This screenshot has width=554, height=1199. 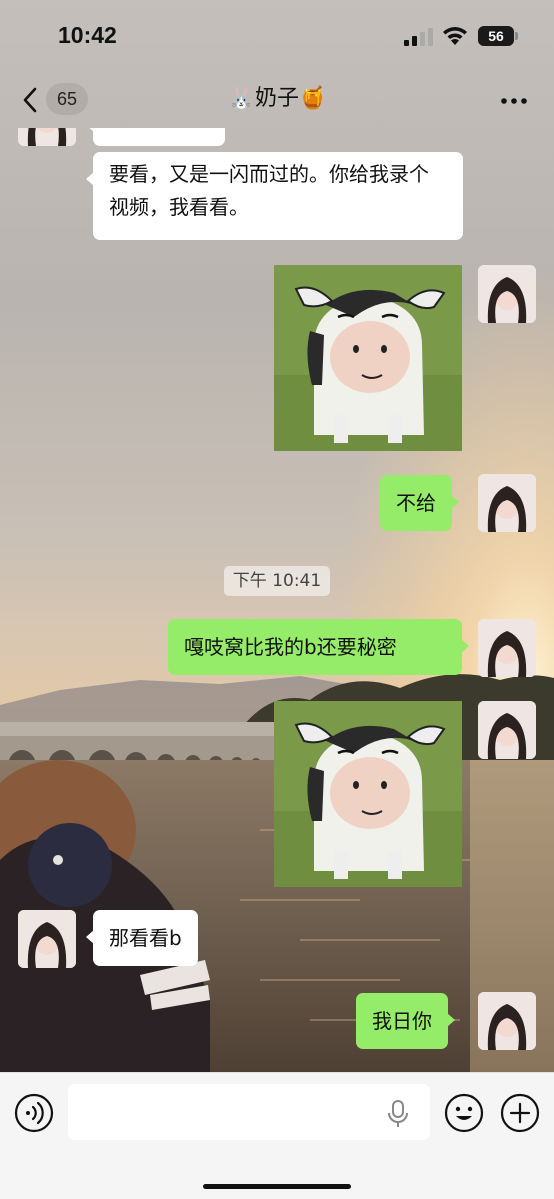 I want to click on message-bubble-incoming: 要看，又是一闪而过的。你给我录个视频，我看看。, so click(x=274, y=196).